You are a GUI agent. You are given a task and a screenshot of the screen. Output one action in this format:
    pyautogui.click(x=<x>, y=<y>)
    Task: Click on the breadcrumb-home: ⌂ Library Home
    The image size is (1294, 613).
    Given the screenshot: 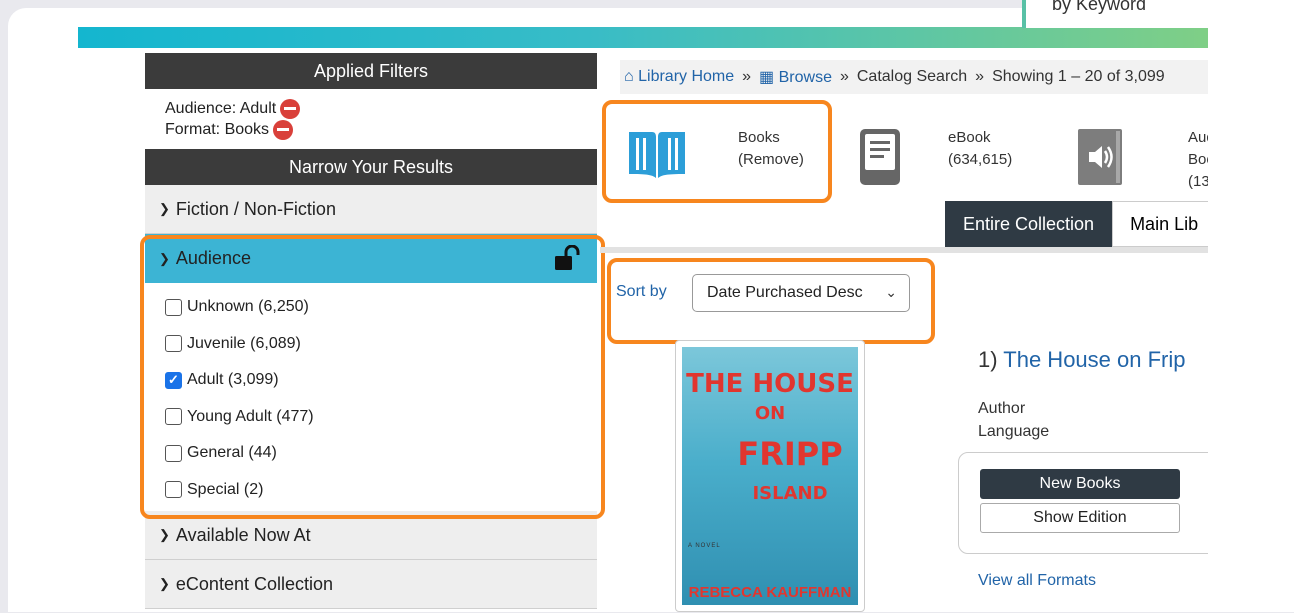 What is the action you would take?
    pyautogui.click(x=679, y=77)
    